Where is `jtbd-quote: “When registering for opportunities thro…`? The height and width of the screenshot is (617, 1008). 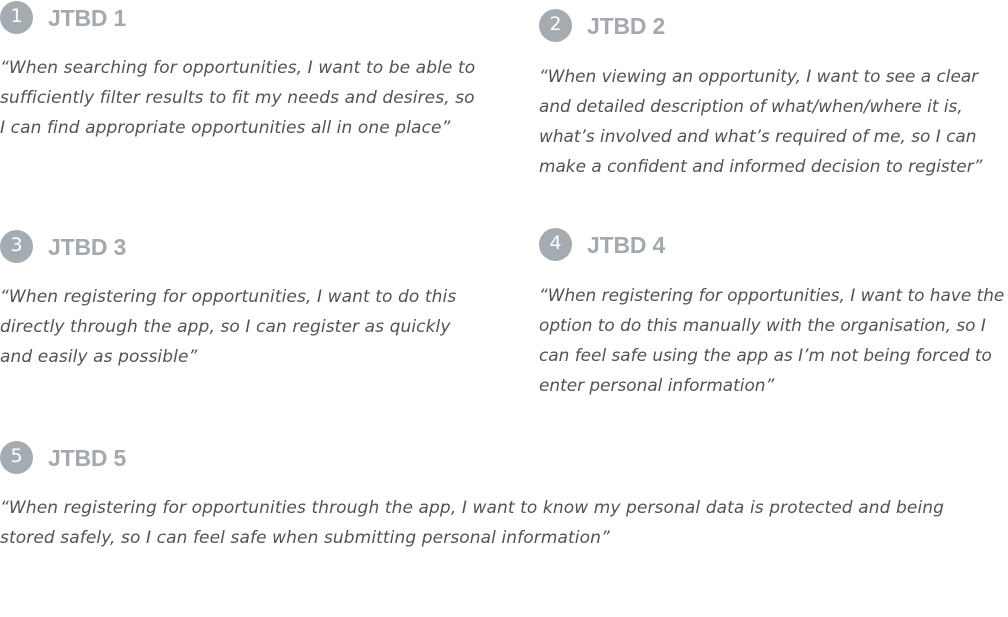 jtbd-quote: “When registering for opportunities thro… is located at coordinates (472, 523).